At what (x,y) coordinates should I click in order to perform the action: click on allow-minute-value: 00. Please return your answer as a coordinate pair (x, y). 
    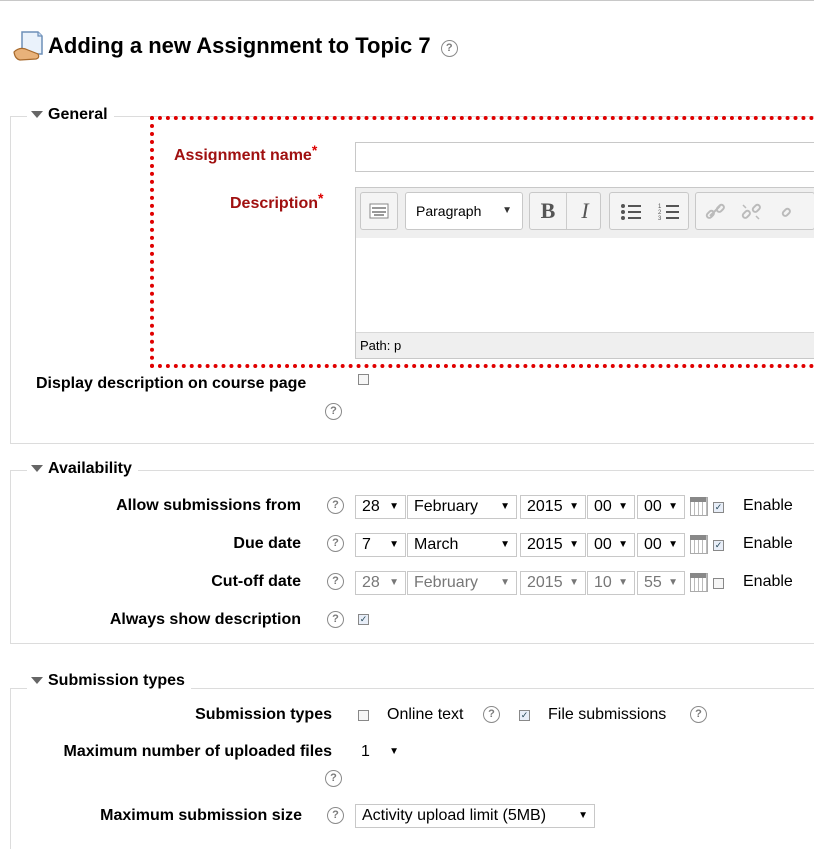
    Looking at the image, I should click on (653, 506).